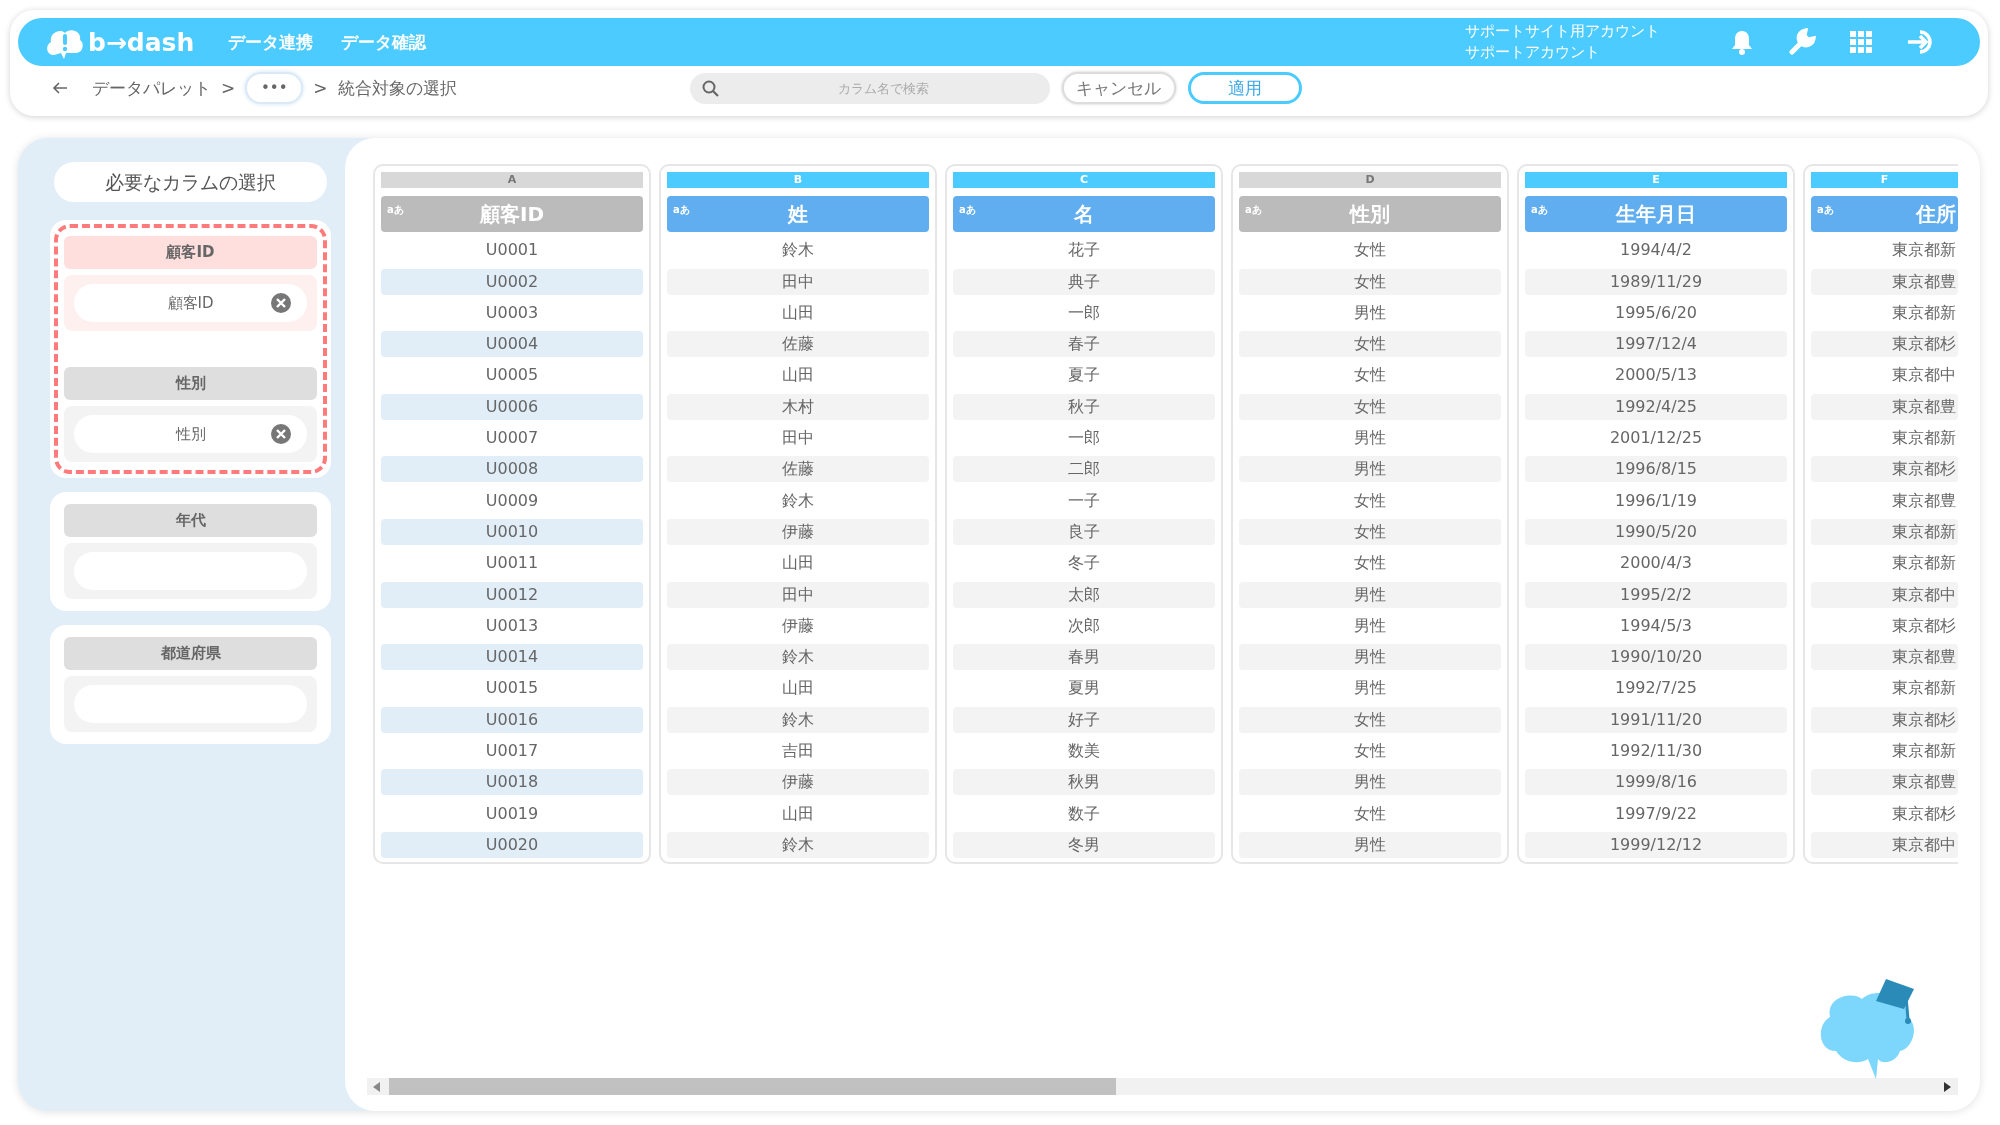 Image resolution: width=2000 pixels, height=1125 pixels. What do you see at coordinates (798, 438) in the screenshot?
I see `table-cell-text: 田中` at bounding box center [798, 438].